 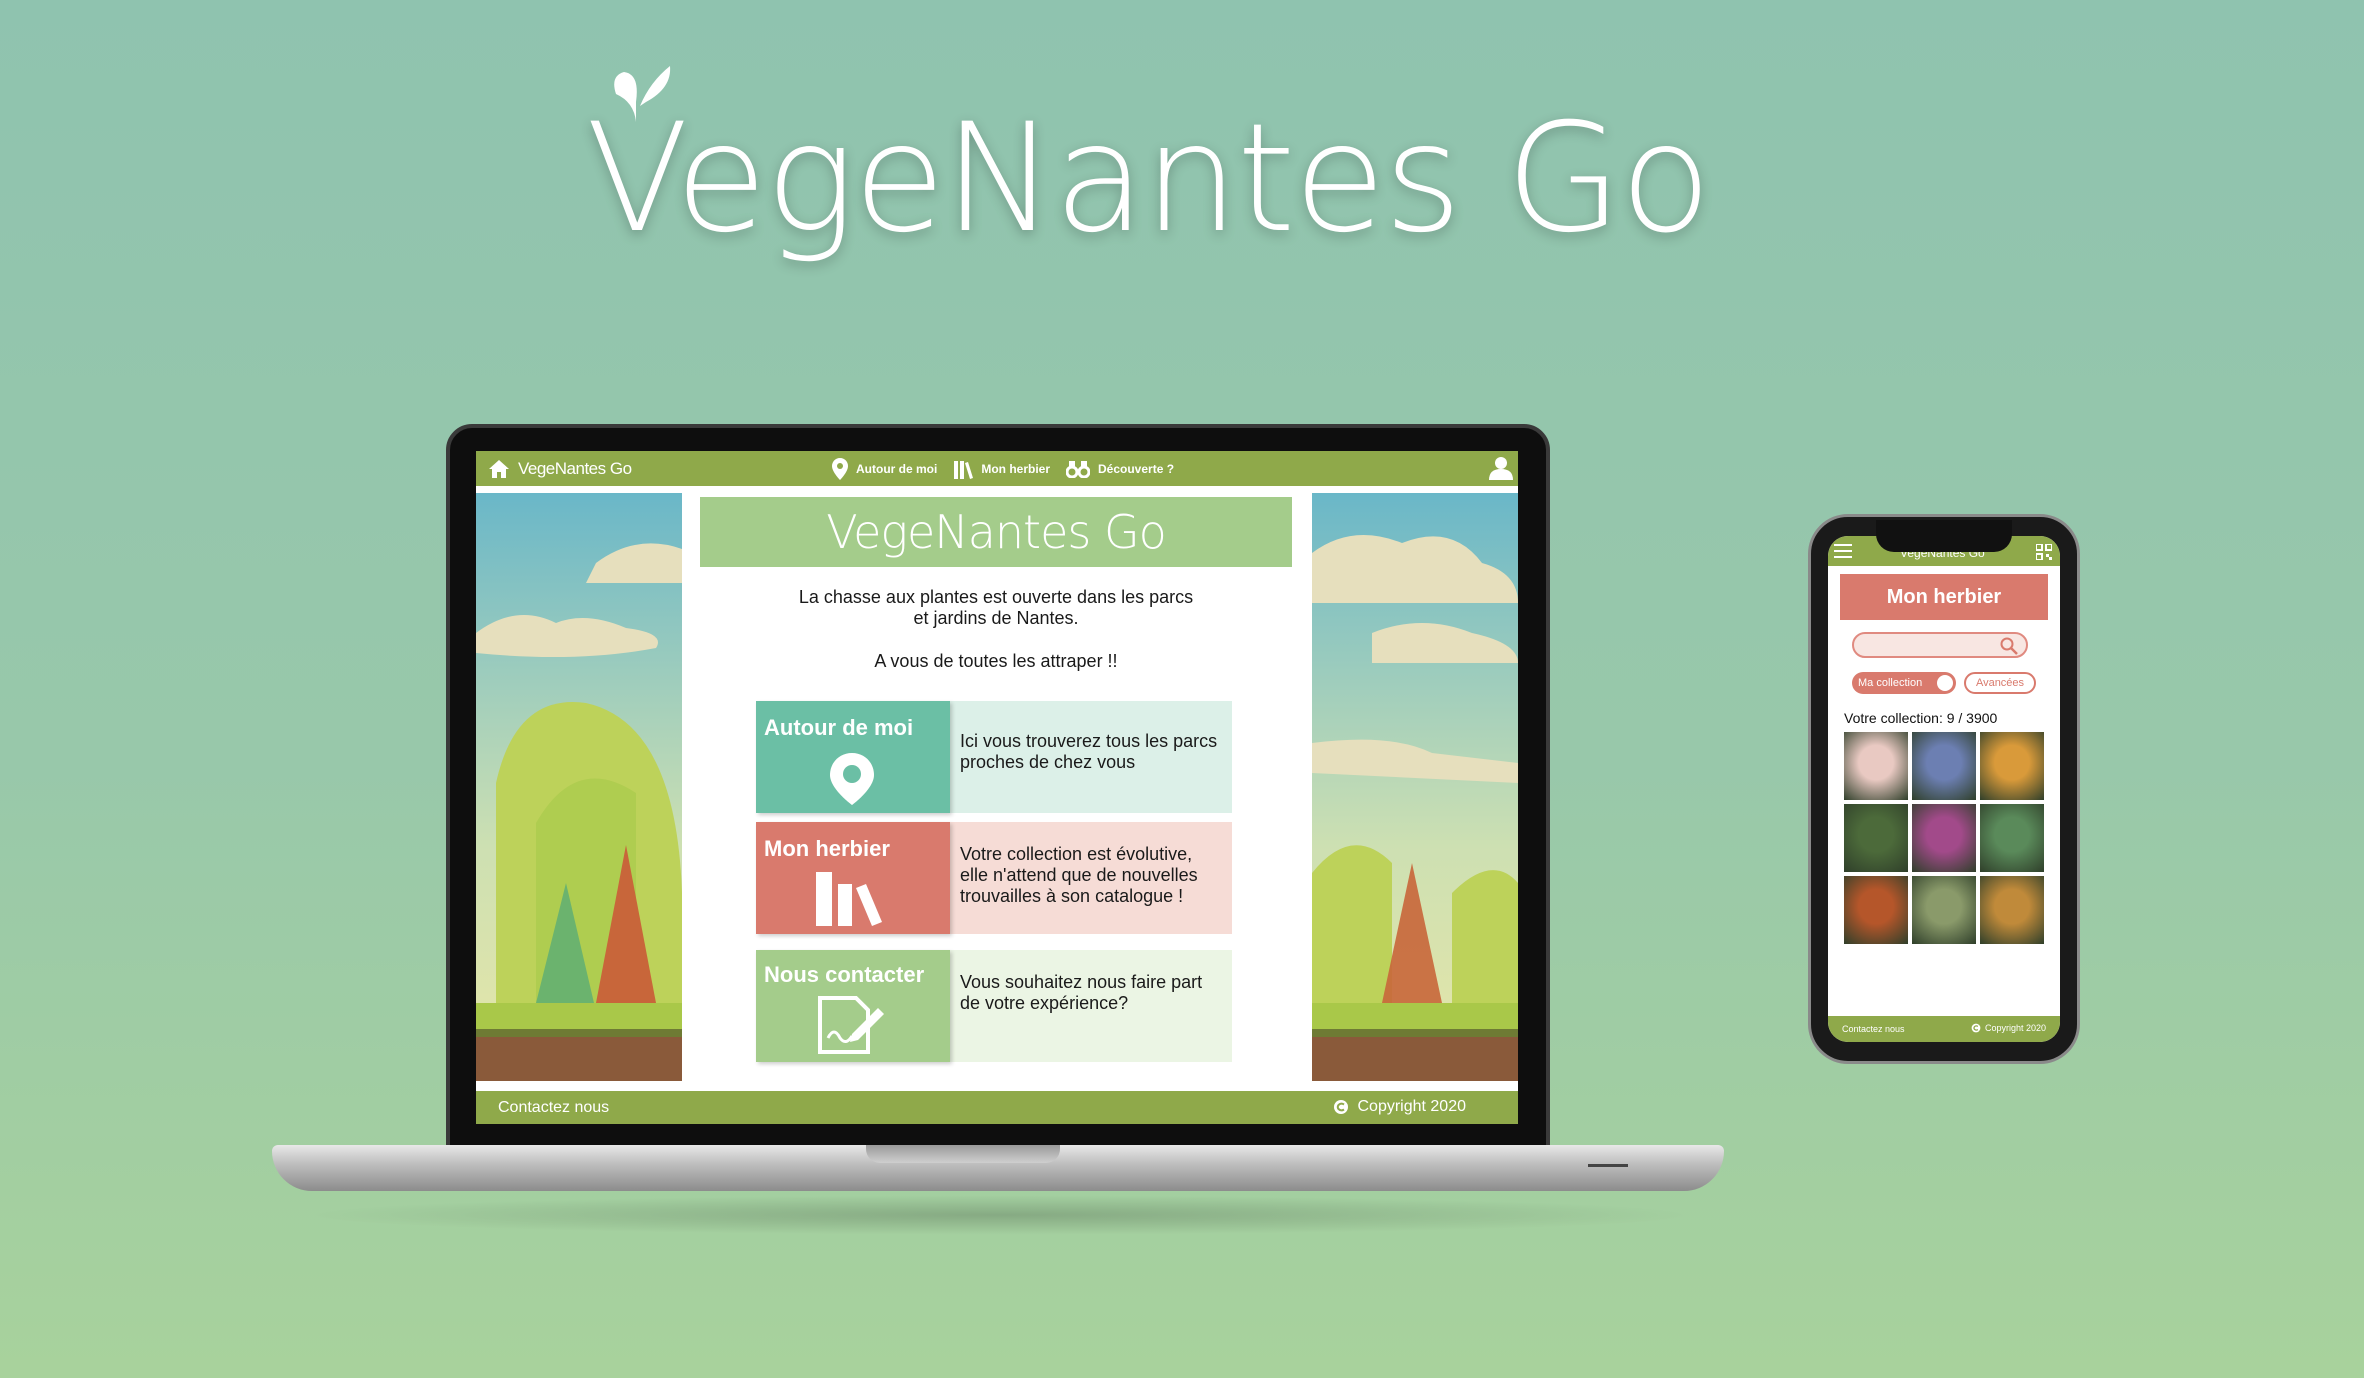 What do you see at coordinates (575, 469) in the screenshot?
I see `nav-brand: VegeNantes Go` at bounding box center [575, 469].